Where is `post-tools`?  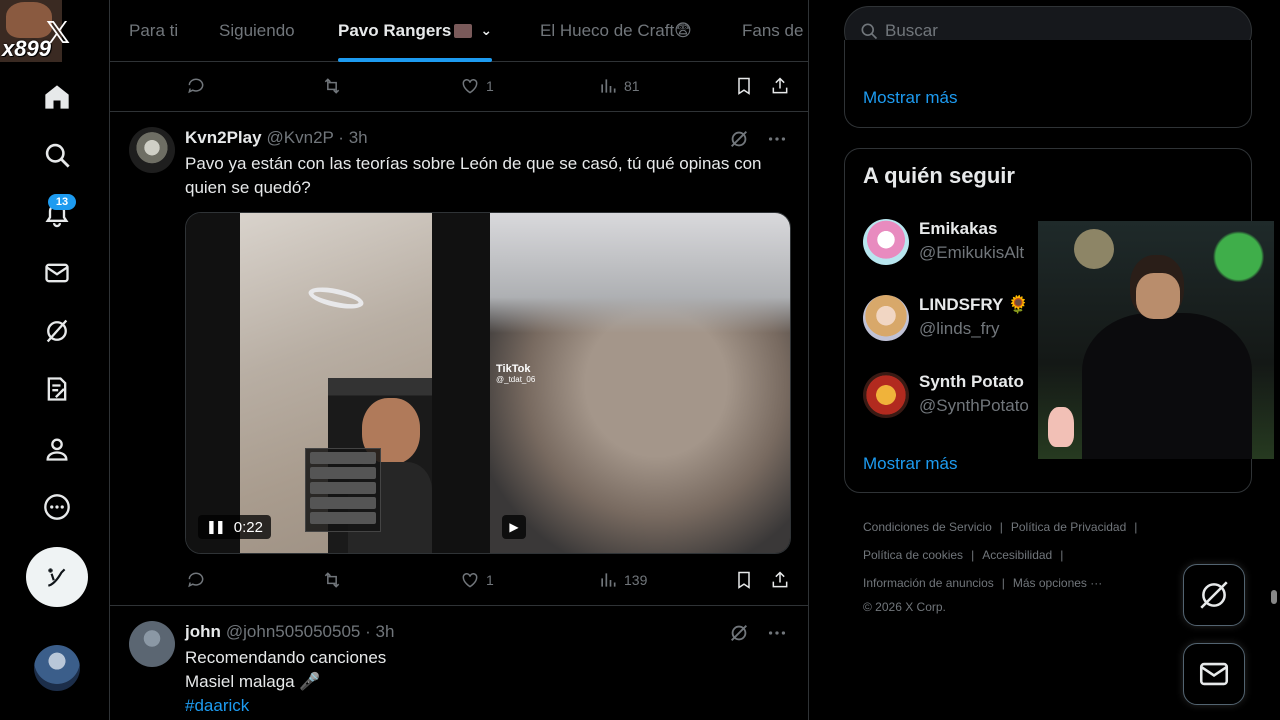
post-tools is located at coordinates (750, 139).